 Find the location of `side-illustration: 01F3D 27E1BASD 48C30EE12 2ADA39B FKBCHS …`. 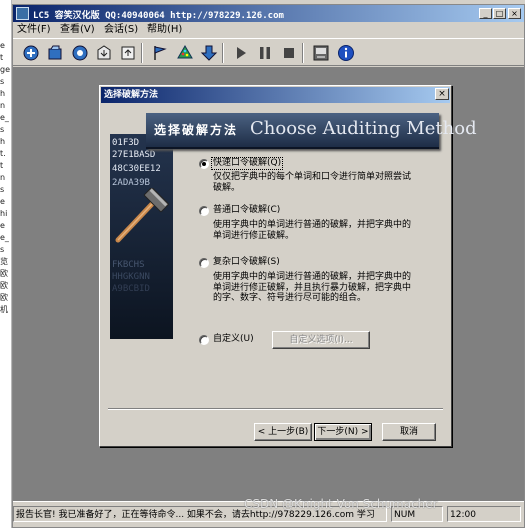

side-illustration: 01F3D 27E1BASD 48C30EE12 2ADA39B FKBCHS … is located at coordinates (141, 236).